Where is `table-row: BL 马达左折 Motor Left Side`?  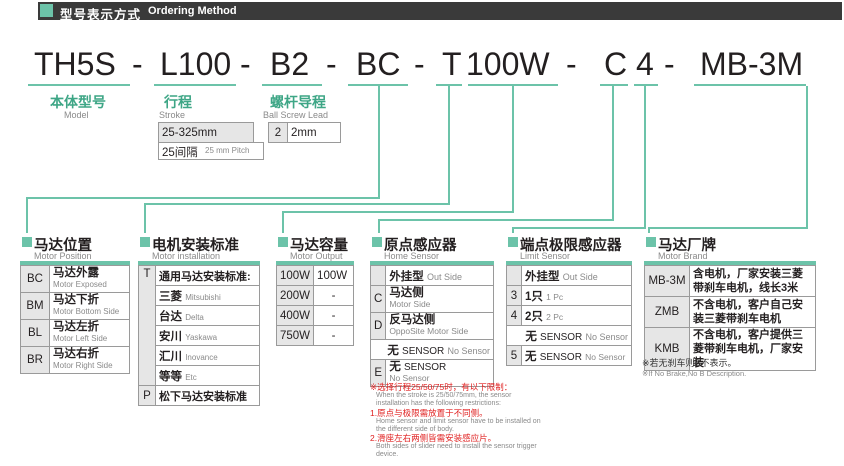 table-row: BL 马达左折 Motor Left Side is located at coordinates (75, 333).